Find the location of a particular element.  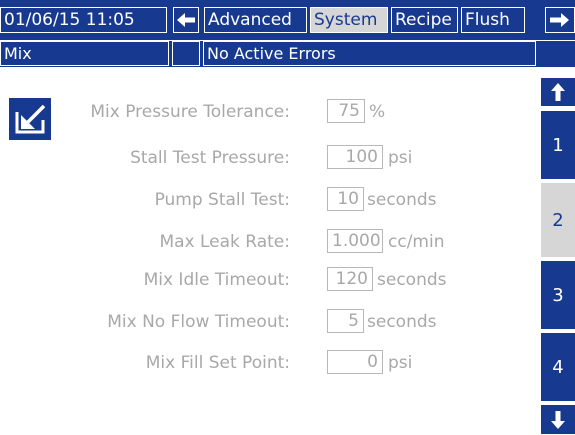

field-max-leak-rate: Max Leak Rate: 1.000 cc/min is located at coordinates (270, 242).